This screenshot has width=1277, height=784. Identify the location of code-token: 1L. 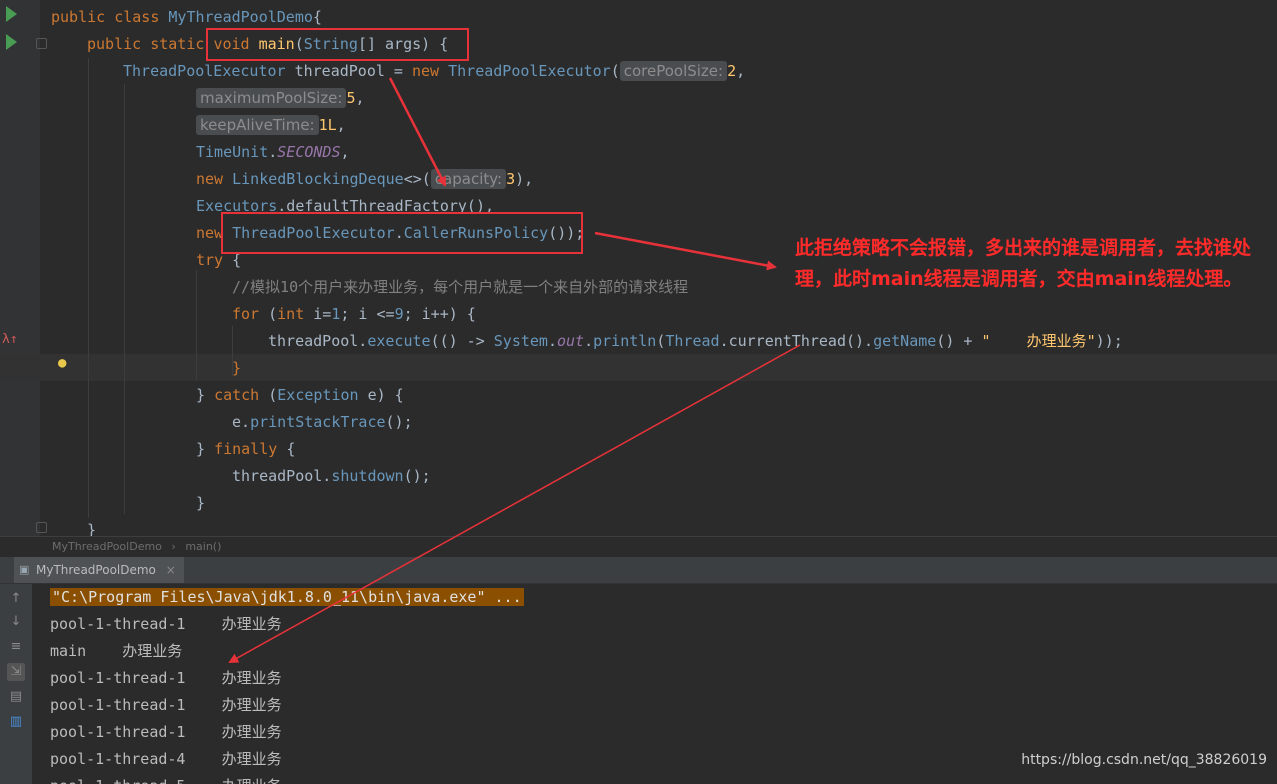
(327, 125).